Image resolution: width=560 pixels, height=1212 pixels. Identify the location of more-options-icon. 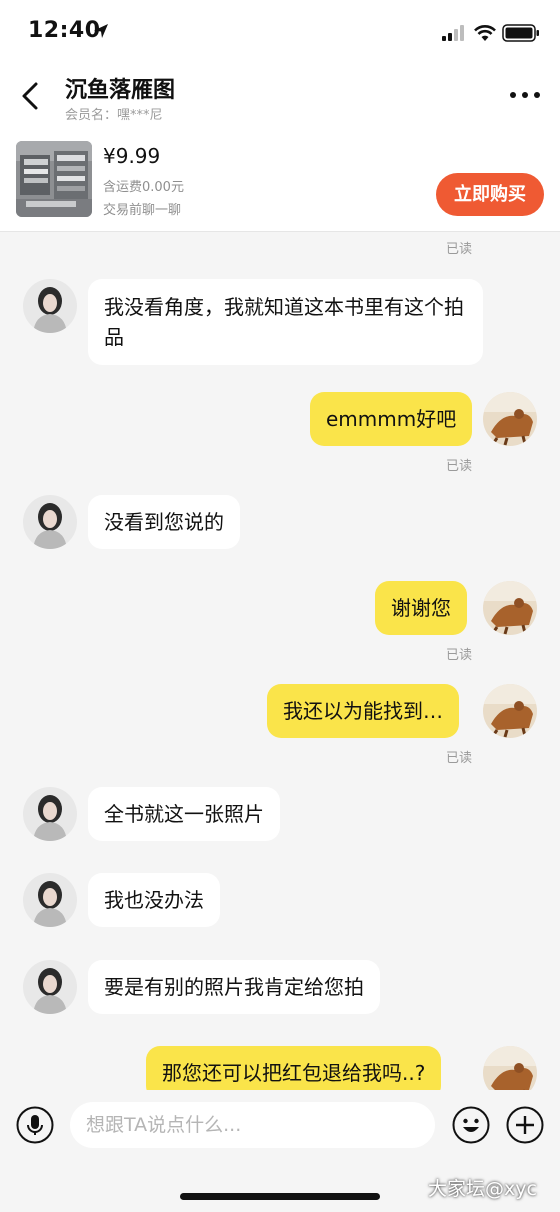
(525, 95).